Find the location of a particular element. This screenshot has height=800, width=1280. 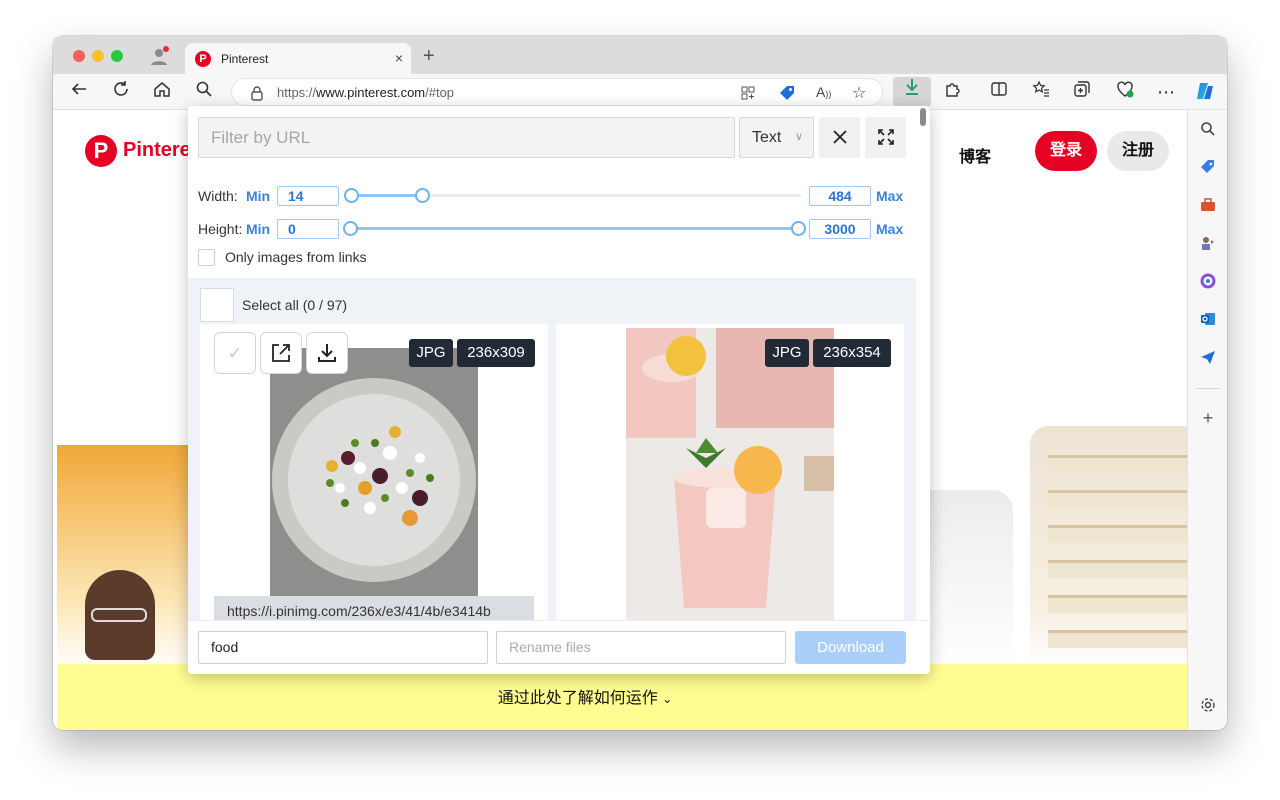

width-slider-max-handle is located at coordinates (422, 195).